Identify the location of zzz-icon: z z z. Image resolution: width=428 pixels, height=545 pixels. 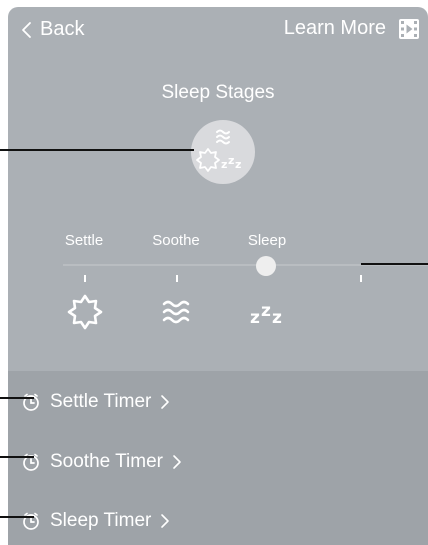
(268, 311).